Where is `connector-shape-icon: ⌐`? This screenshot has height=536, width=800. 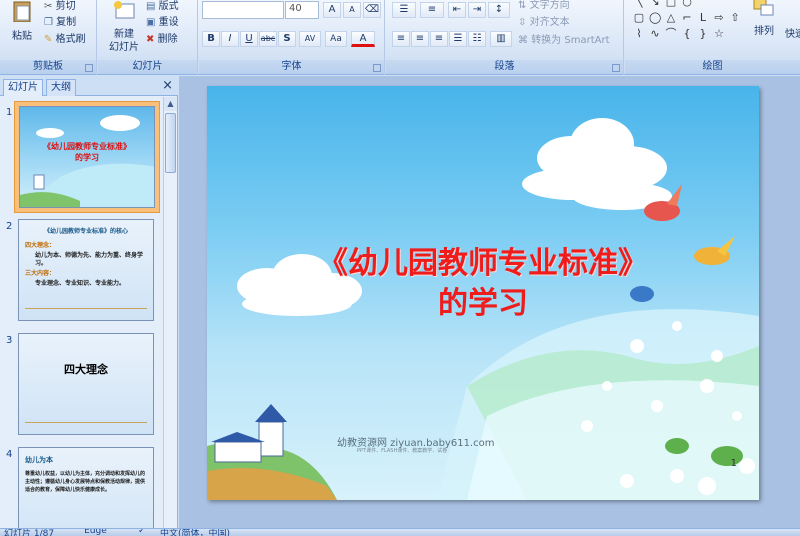
connector-shape-icon: ⌐ is located at coordinates (687, 18).